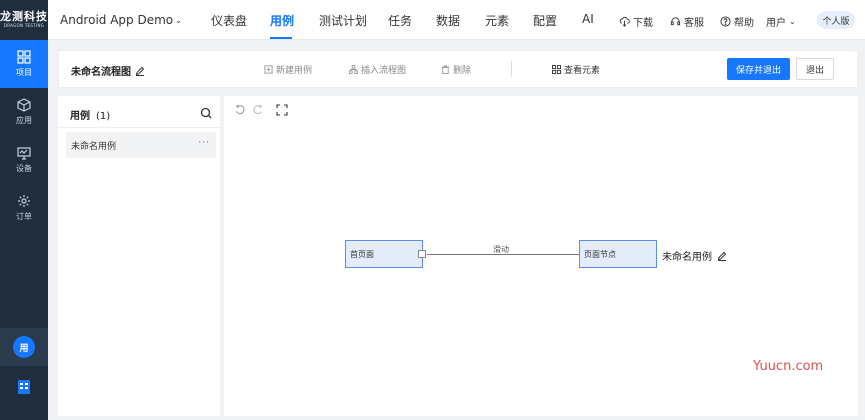 Image resolution: width=865 pixels, height=420 pixels. Describe the element at coordinates (206, 113) in the screenshot. I see `search-icon` at that location.